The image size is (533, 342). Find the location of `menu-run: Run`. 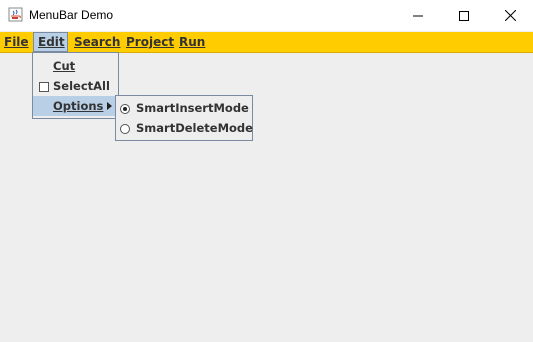

menu-run: Run is located at coordinates (192, 42).